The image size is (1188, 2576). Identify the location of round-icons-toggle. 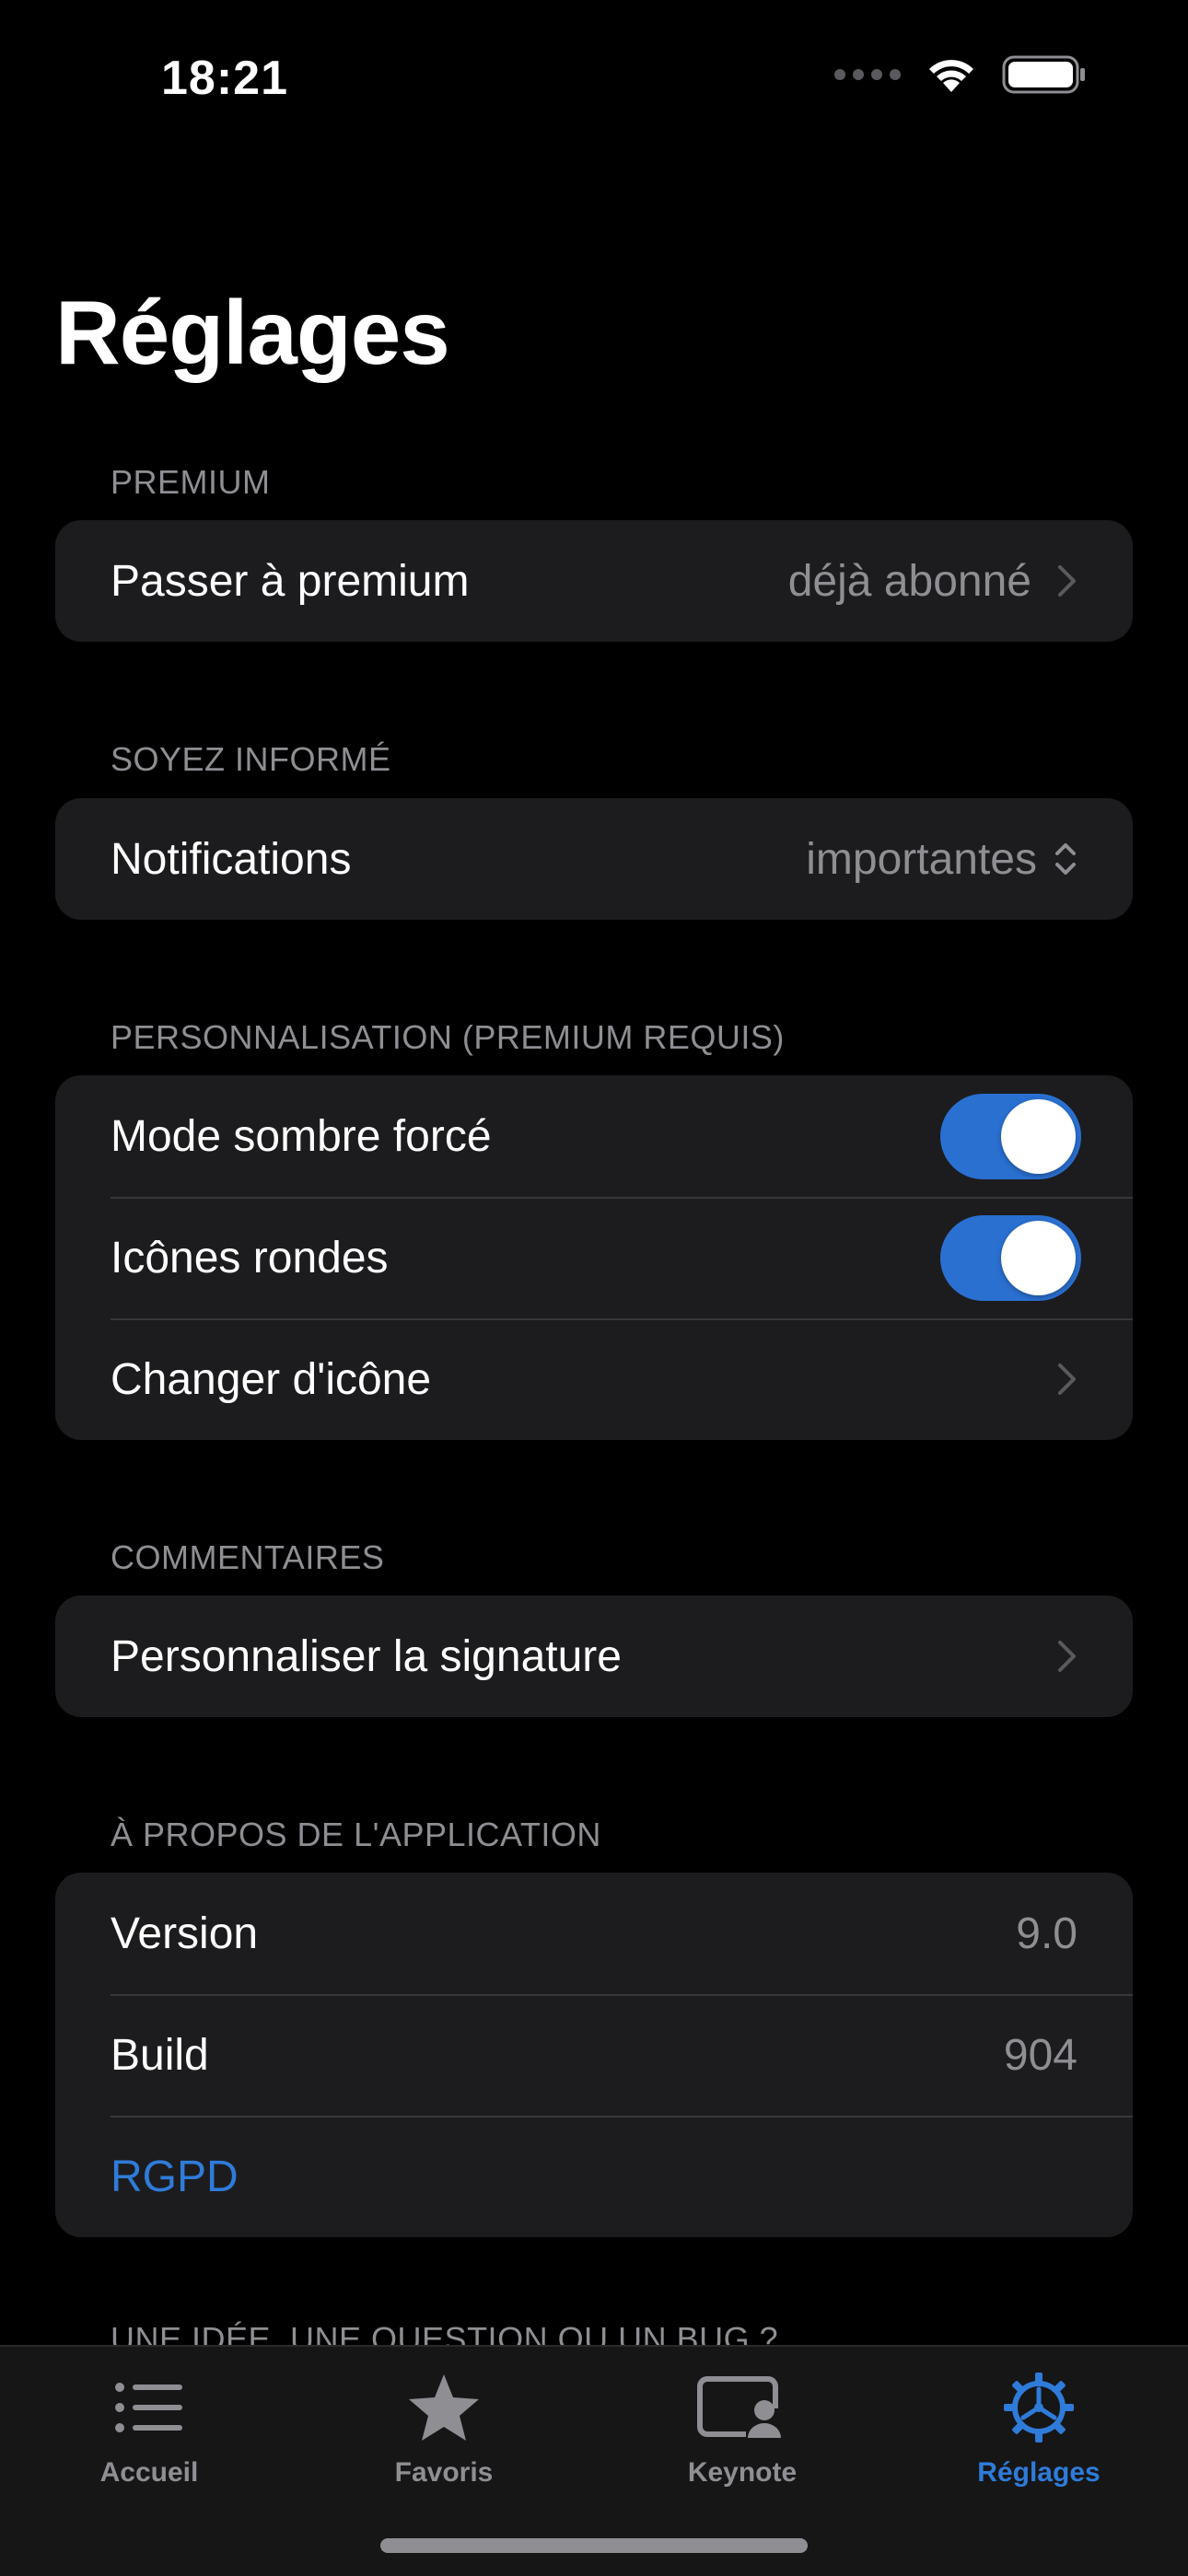
(1010, 1257).